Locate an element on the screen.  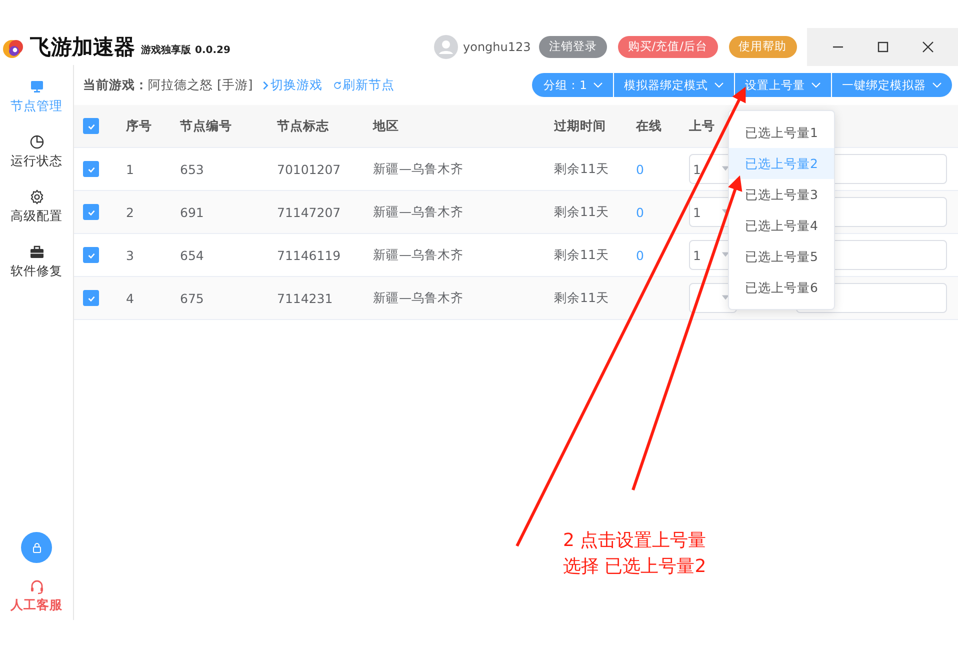
table-cell: 3 is located at coordinates (130, 255).